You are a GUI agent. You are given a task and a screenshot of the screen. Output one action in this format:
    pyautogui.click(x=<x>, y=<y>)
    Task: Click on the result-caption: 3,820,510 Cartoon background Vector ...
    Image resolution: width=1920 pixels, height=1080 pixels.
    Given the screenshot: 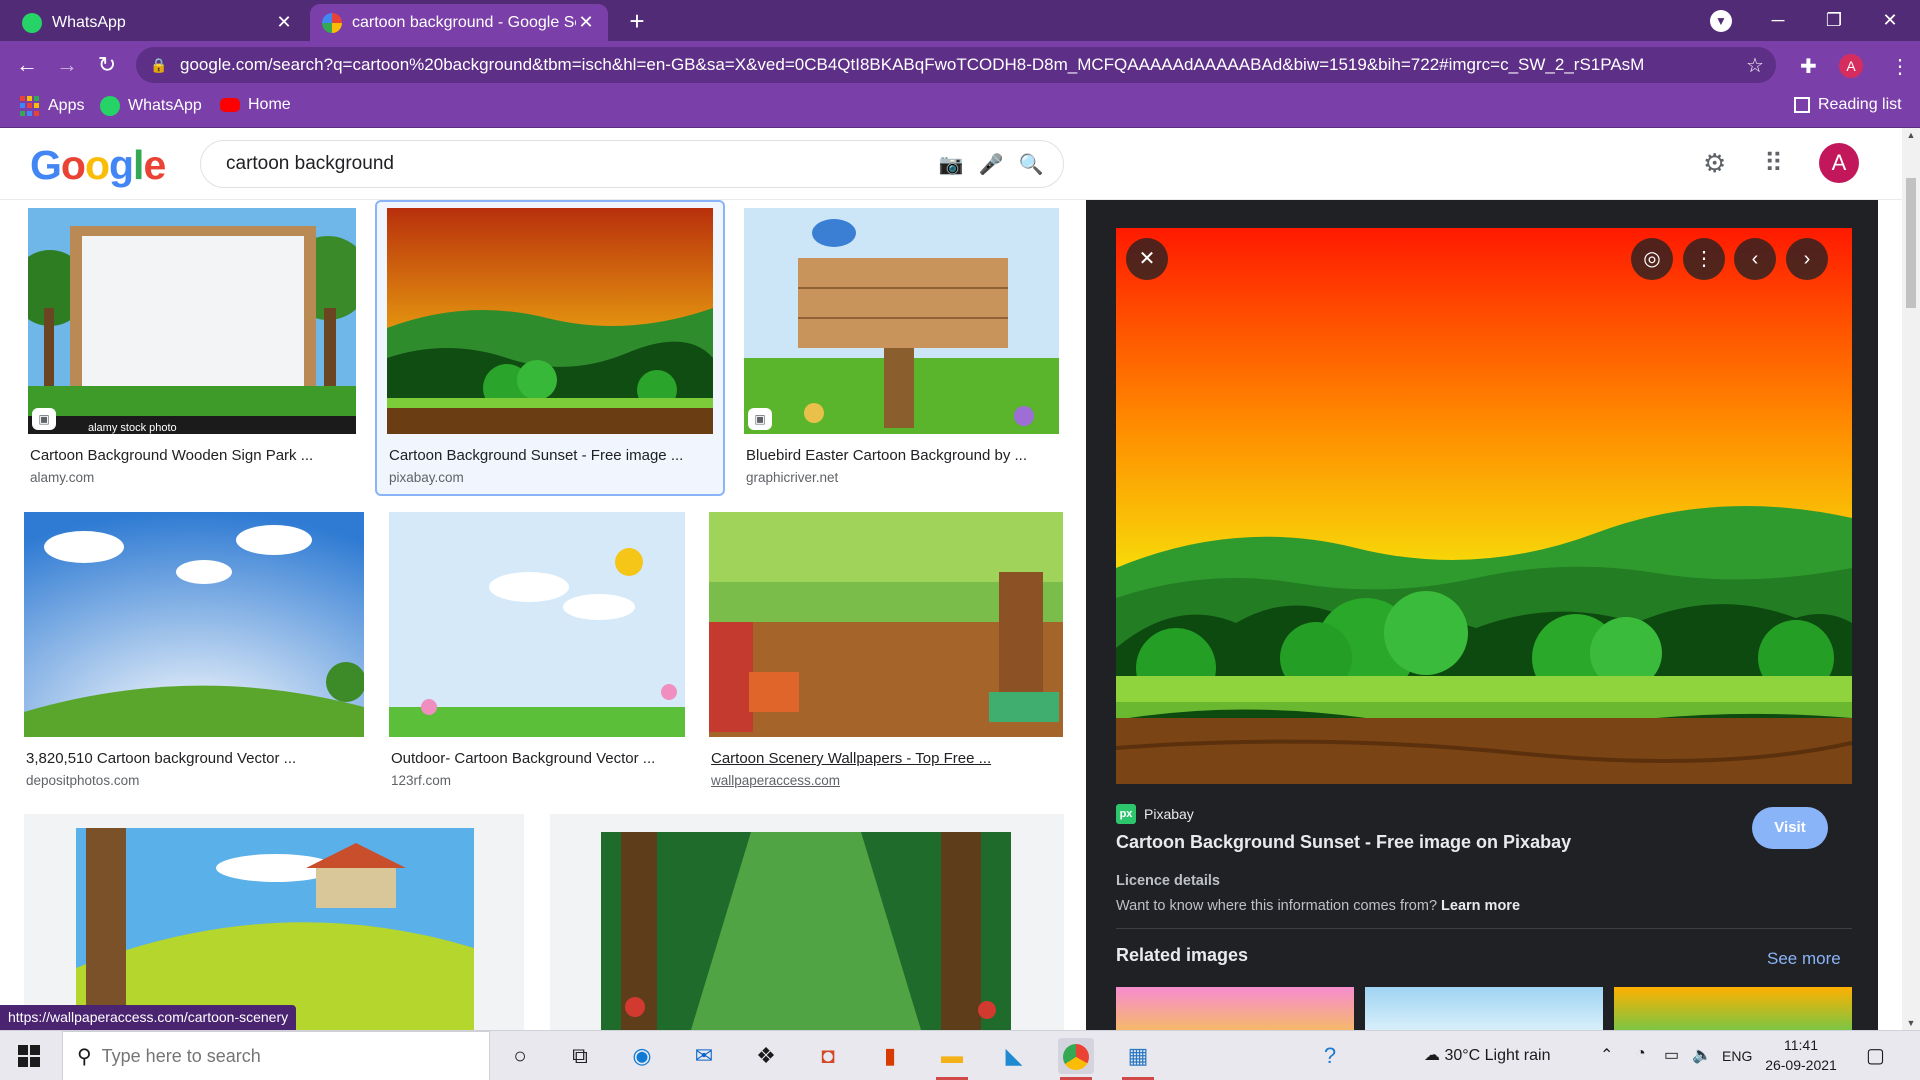 What is the action you would take?
    pyautogui.click(x=161, y=758)
    